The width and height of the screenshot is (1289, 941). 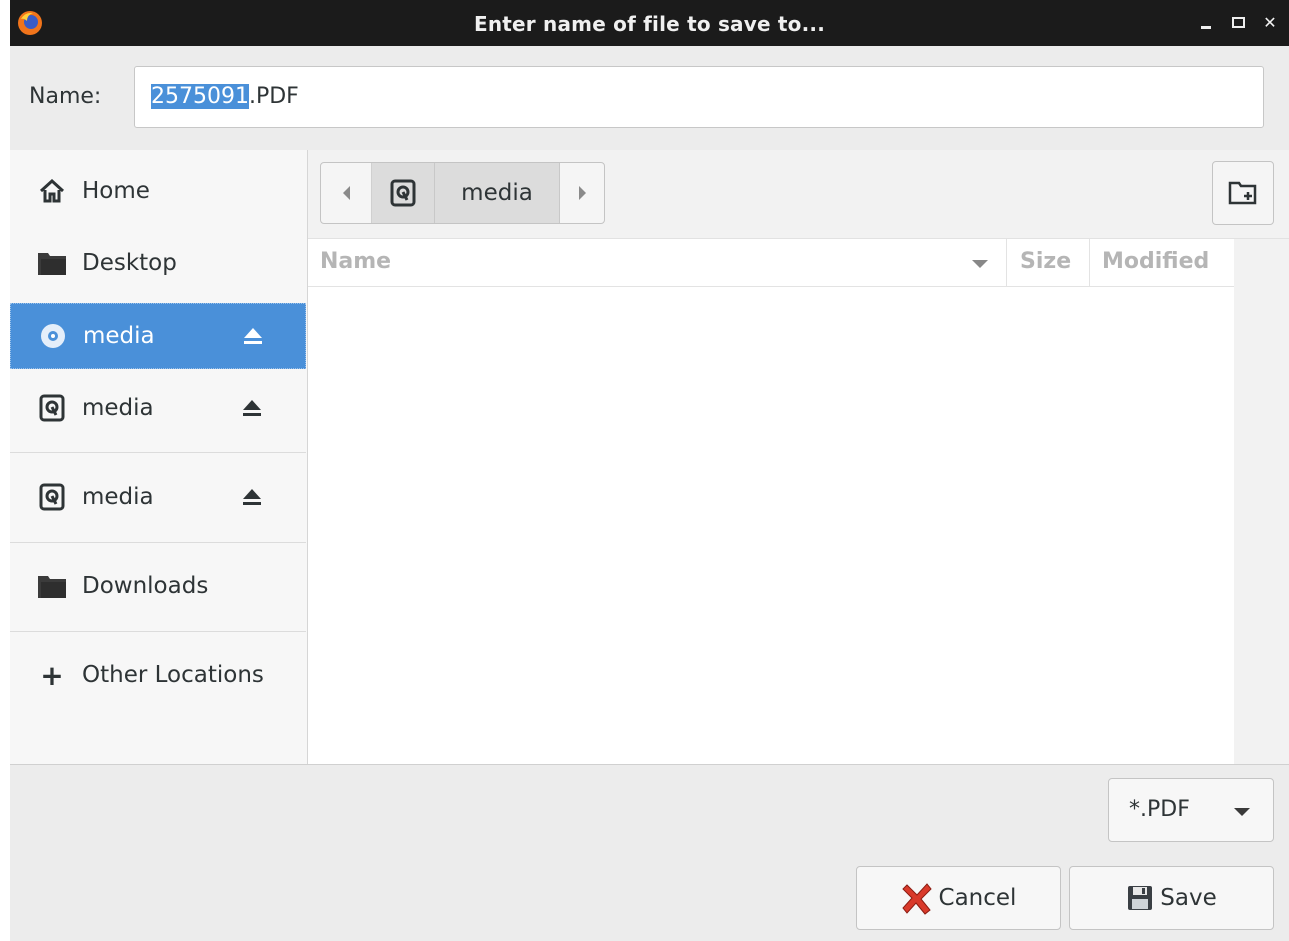 I want to click on filename-selected-text: 2575091, so click(x=200, y=96).